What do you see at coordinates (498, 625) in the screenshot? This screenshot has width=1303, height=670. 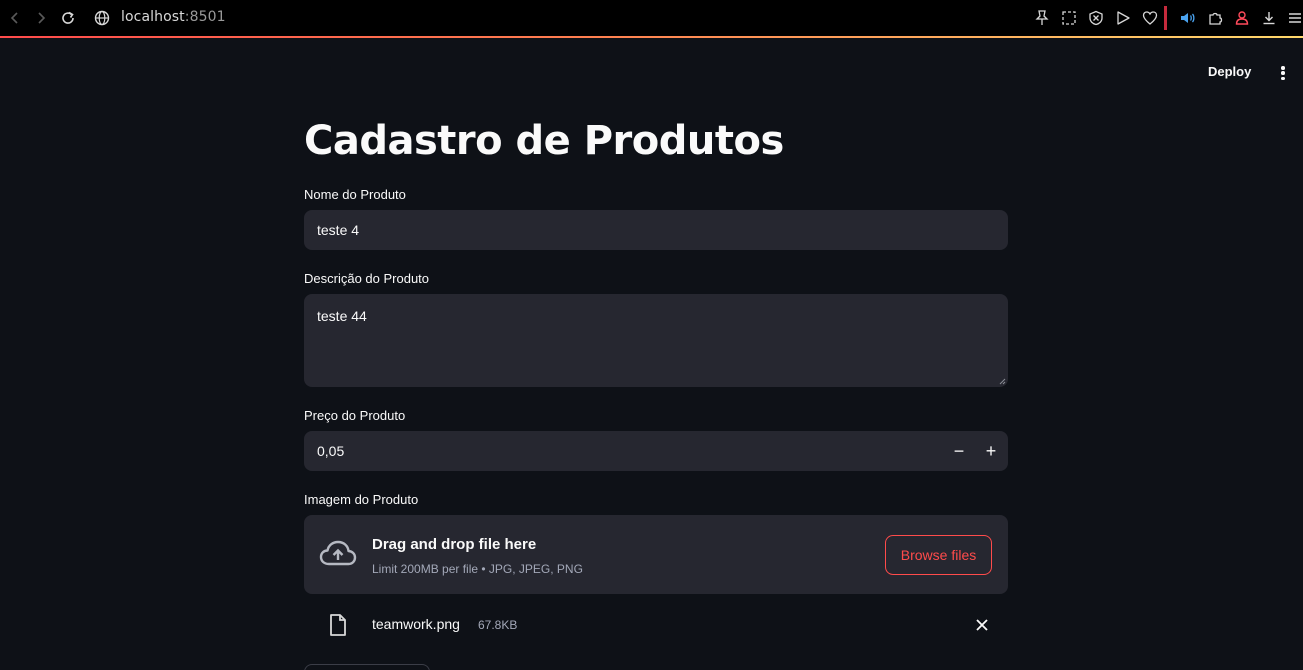 I see `uploaded-file-size: 67.8KB` at bounding box center [498, 625].